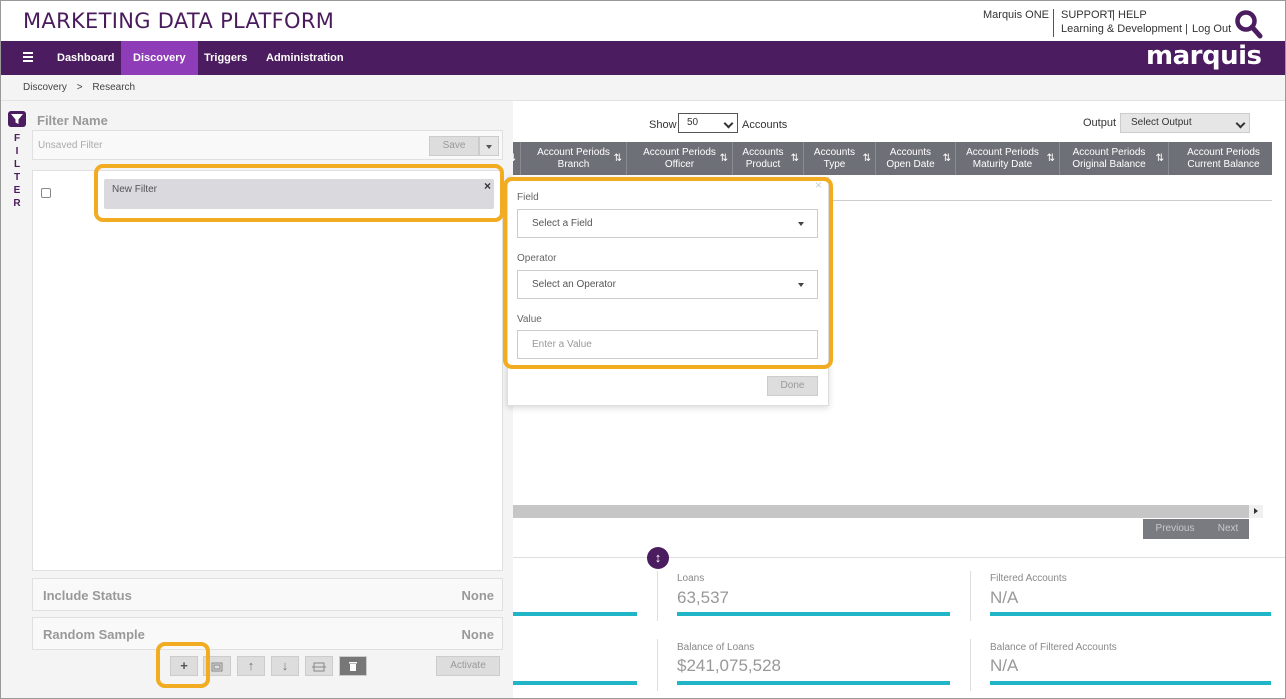 The height and width of the screenshot is (699, 1286). I want to click on filtered-accounts-value: N/A, so click(1004, 597).